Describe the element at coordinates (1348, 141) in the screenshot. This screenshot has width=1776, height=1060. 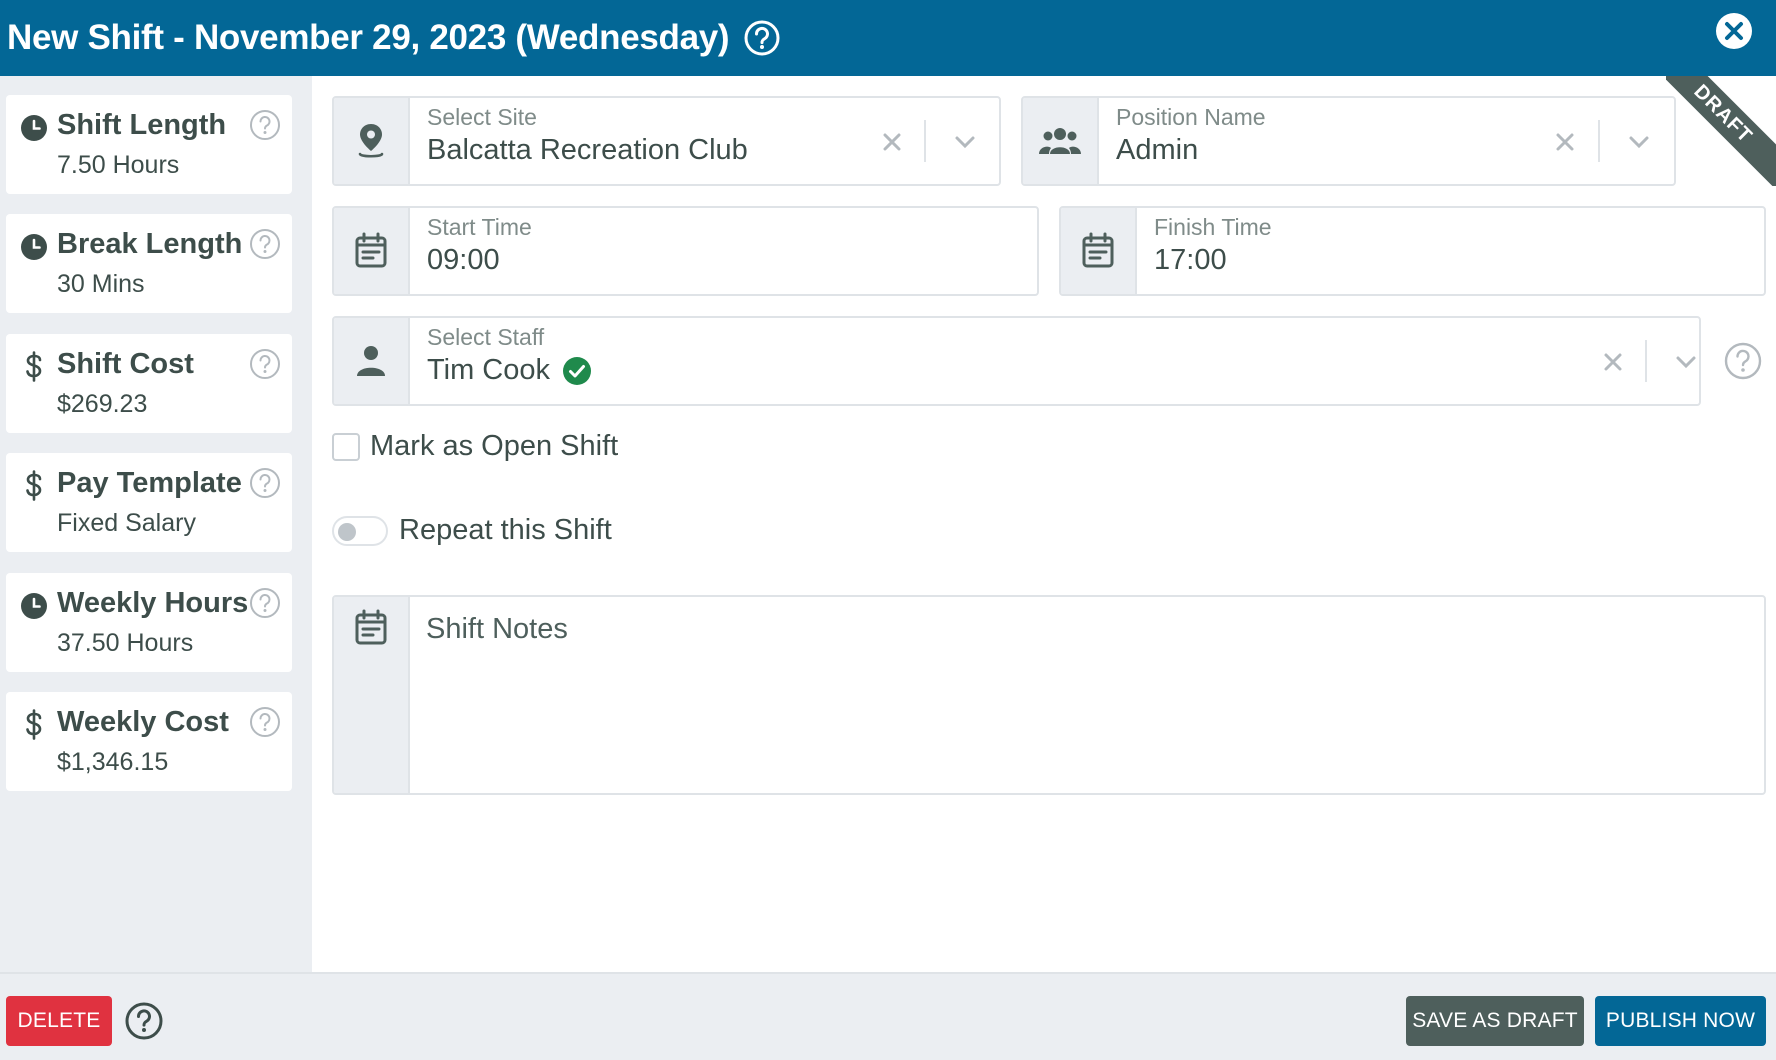
I see `position-select: Position Name Admin` at that location.